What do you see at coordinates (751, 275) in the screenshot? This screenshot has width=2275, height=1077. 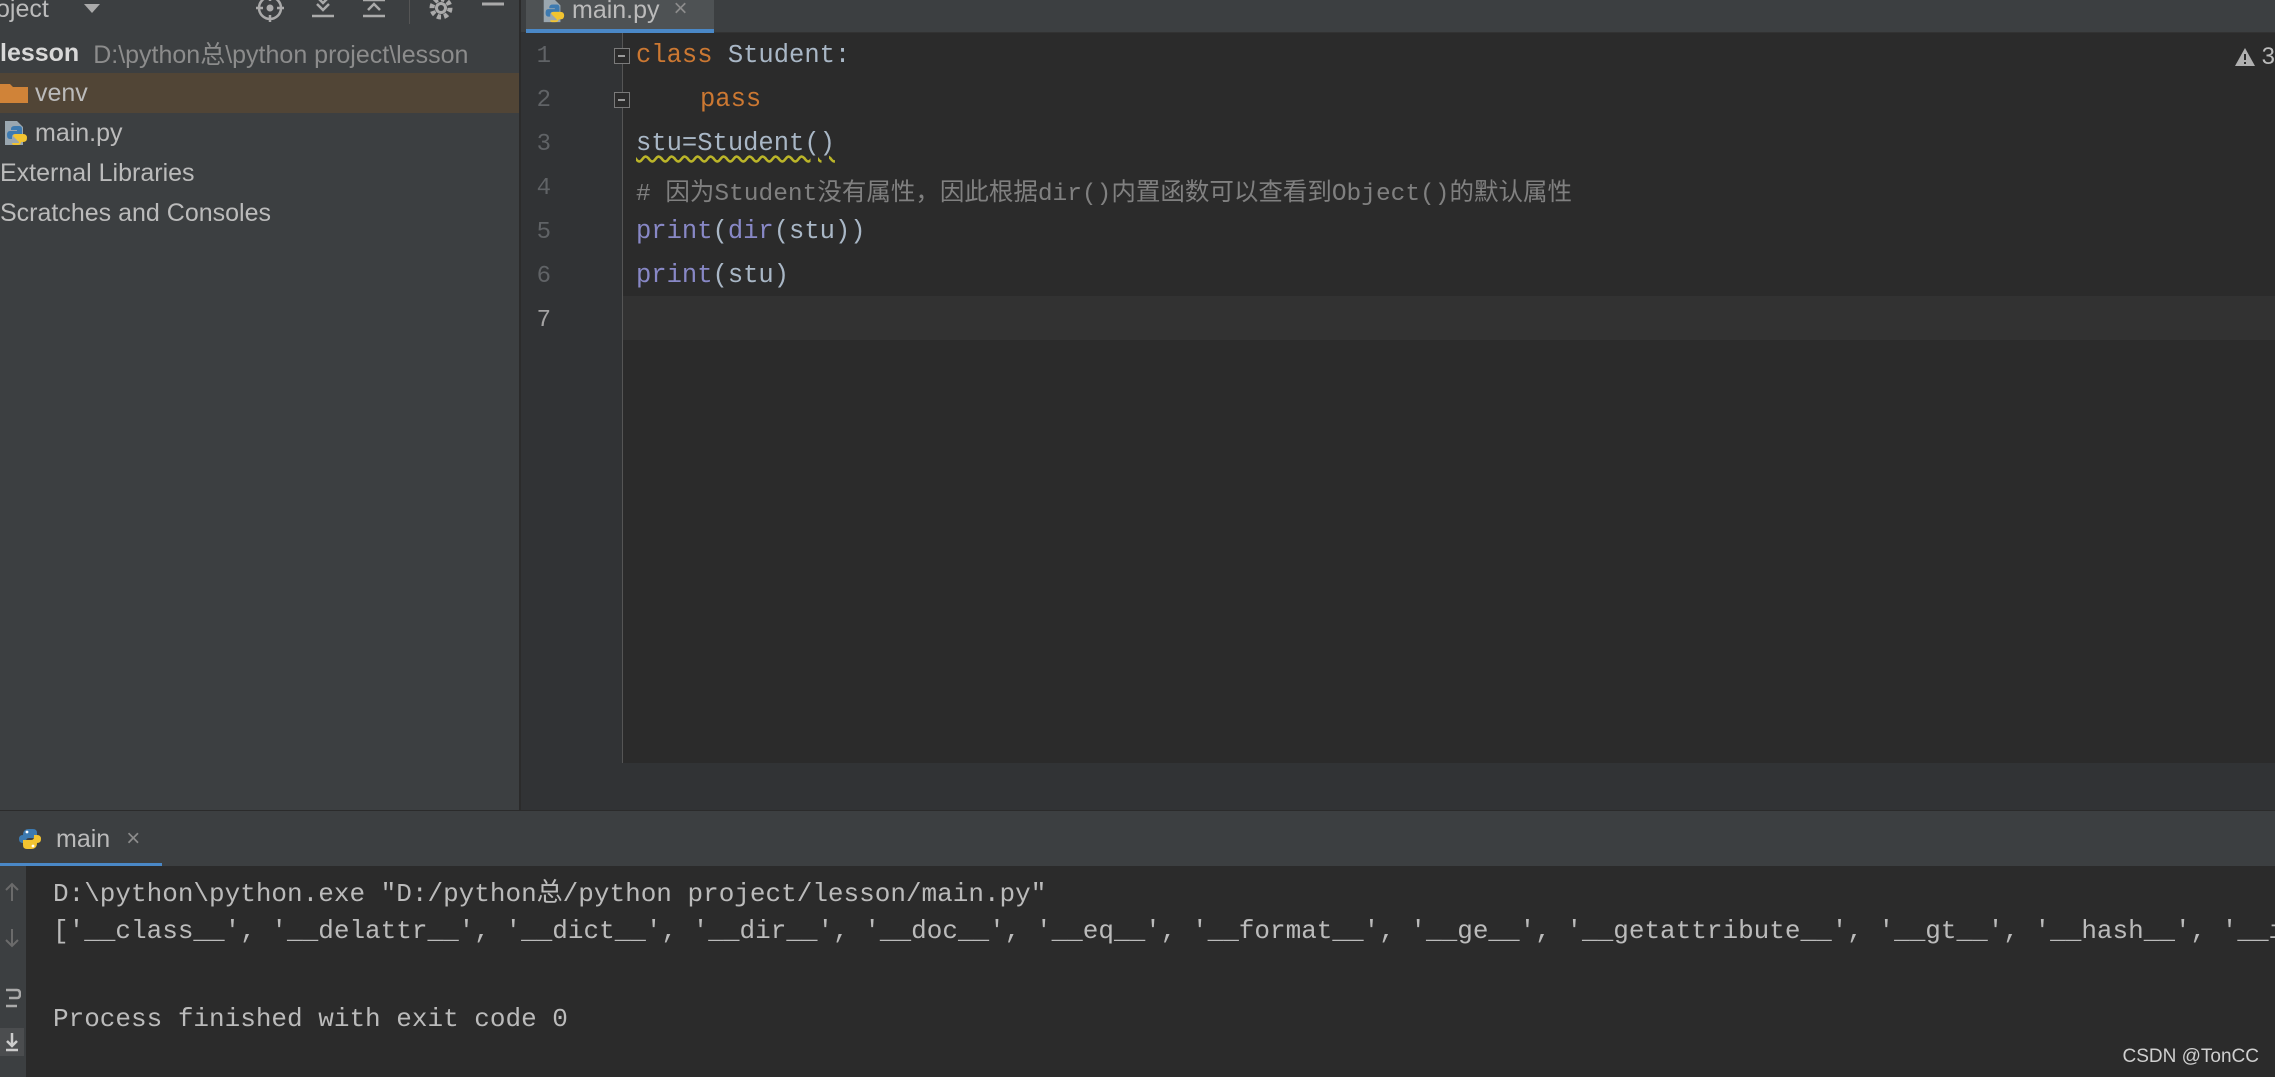 I see `code-text: (stu)` at bounding box center [751, 275].